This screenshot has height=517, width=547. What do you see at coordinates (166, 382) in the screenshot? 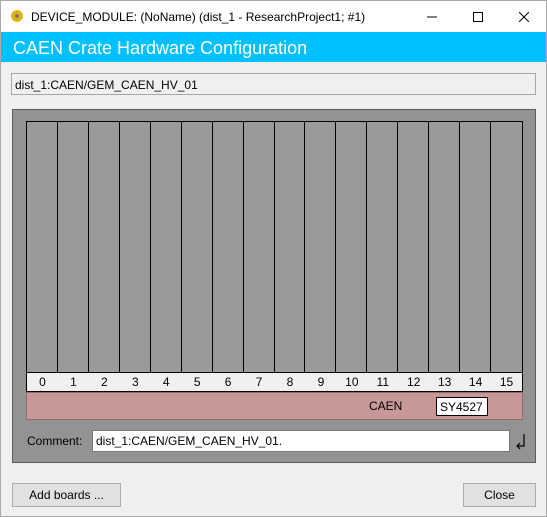
I see `slot-number: 4` at bounding box center [166, 382].